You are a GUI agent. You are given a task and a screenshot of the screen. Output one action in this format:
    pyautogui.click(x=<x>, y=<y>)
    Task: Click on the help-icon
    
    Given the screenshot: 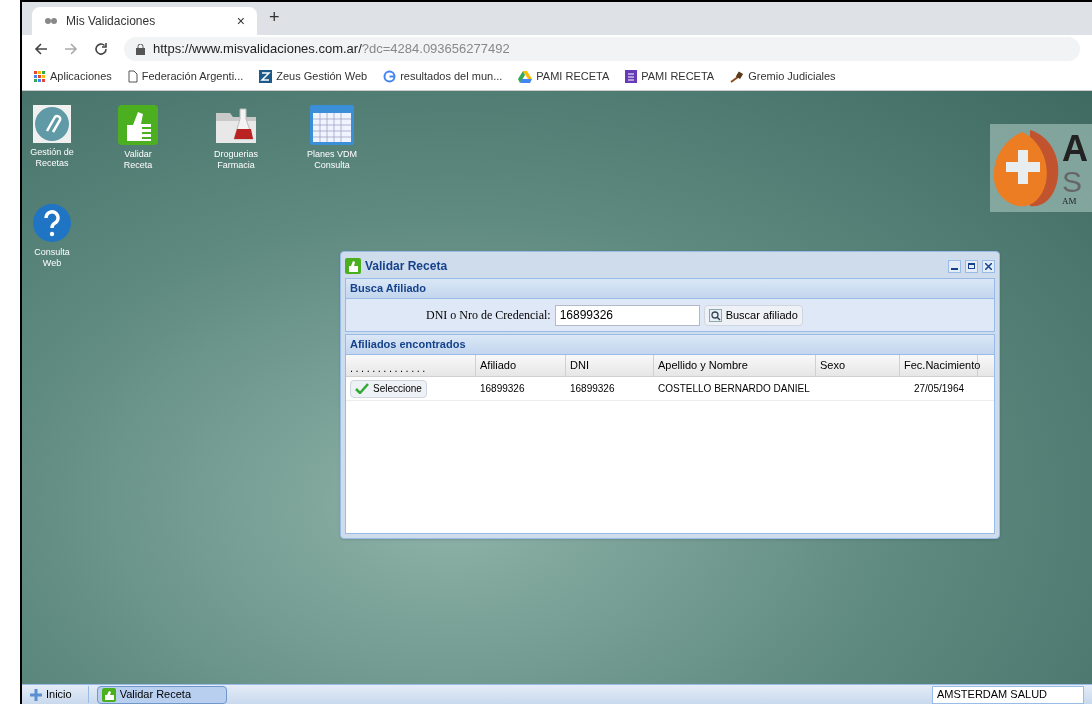 What is the action you would take?
    pyautogui.click(x=52, y=223)
    